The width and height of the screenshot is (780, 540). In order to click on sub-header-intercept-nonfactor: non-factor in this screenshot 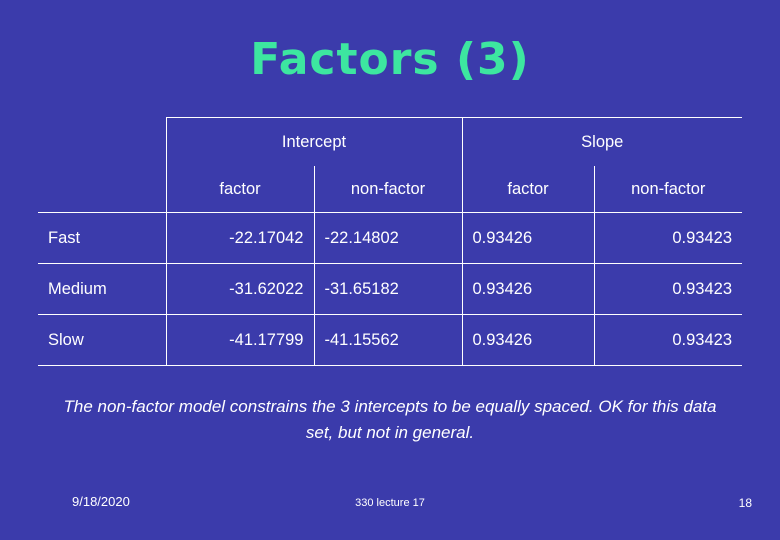, I will do `click(388, 189)`.